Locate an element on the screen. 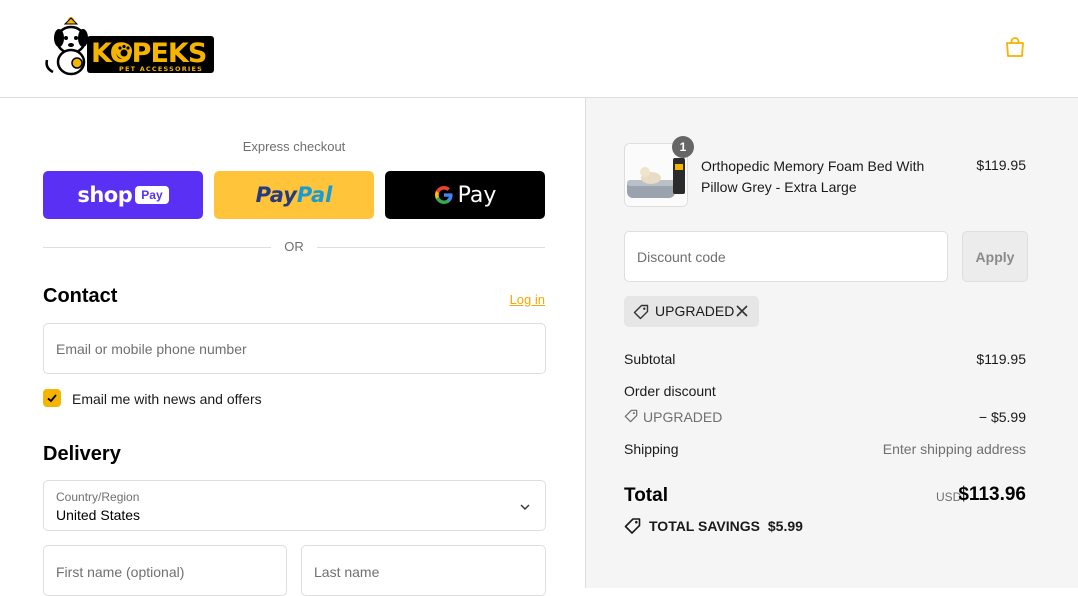 The height and width of the screenshot is (596, 1078). divider-line-right is located at coordinates (431, 247).